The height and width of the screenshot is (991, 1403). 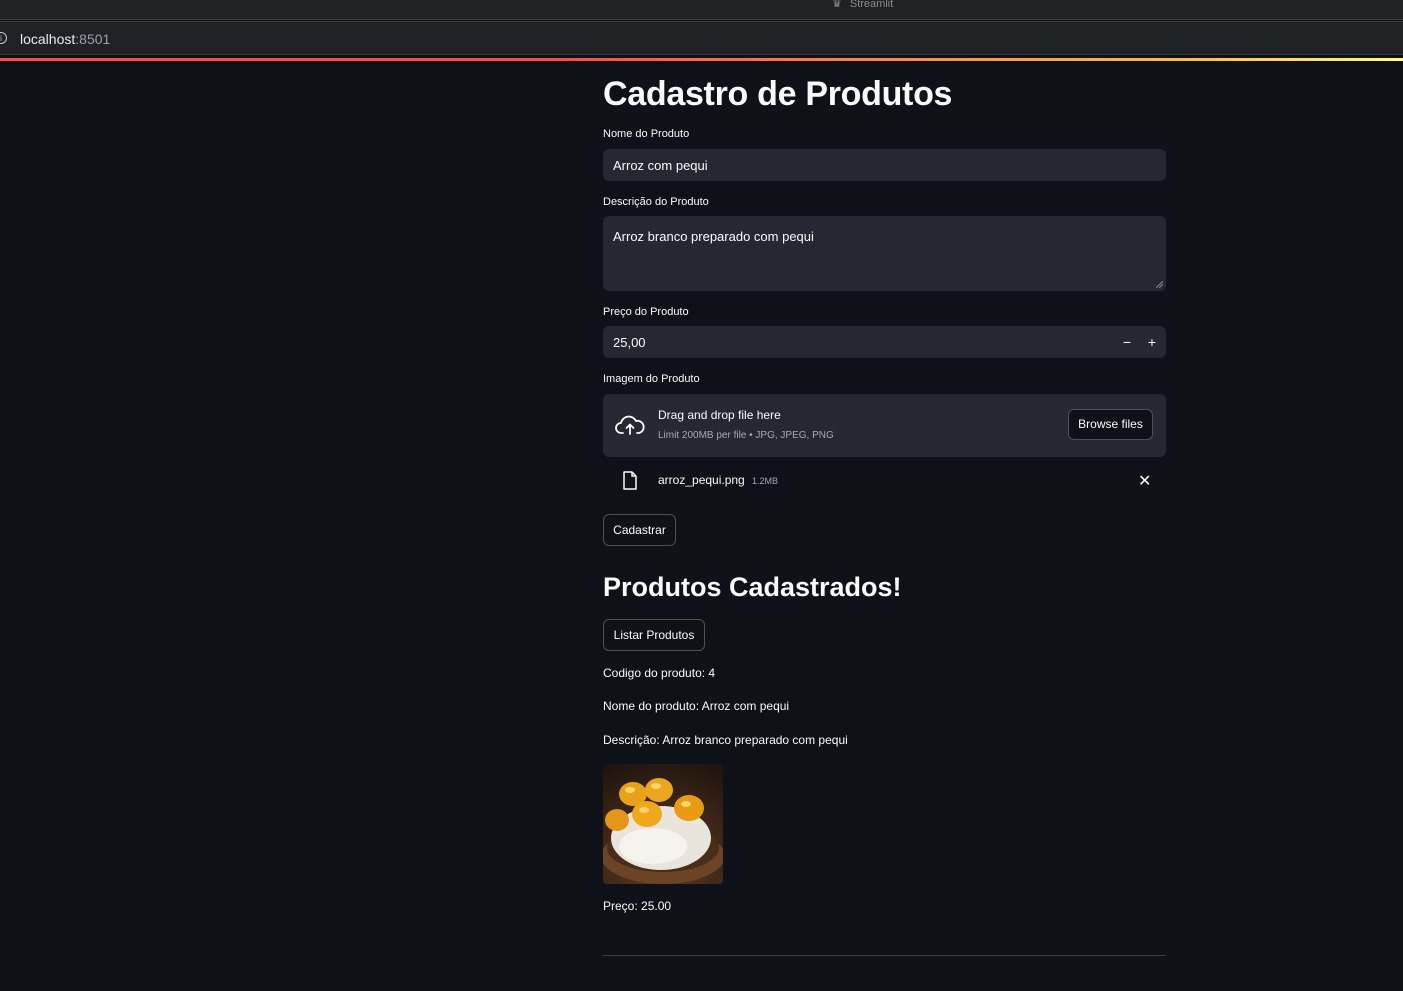 I want to click on dropzone-limit: Limit 200MB per file • JPG, JPEG, PNG, so click(x=746, y=435).